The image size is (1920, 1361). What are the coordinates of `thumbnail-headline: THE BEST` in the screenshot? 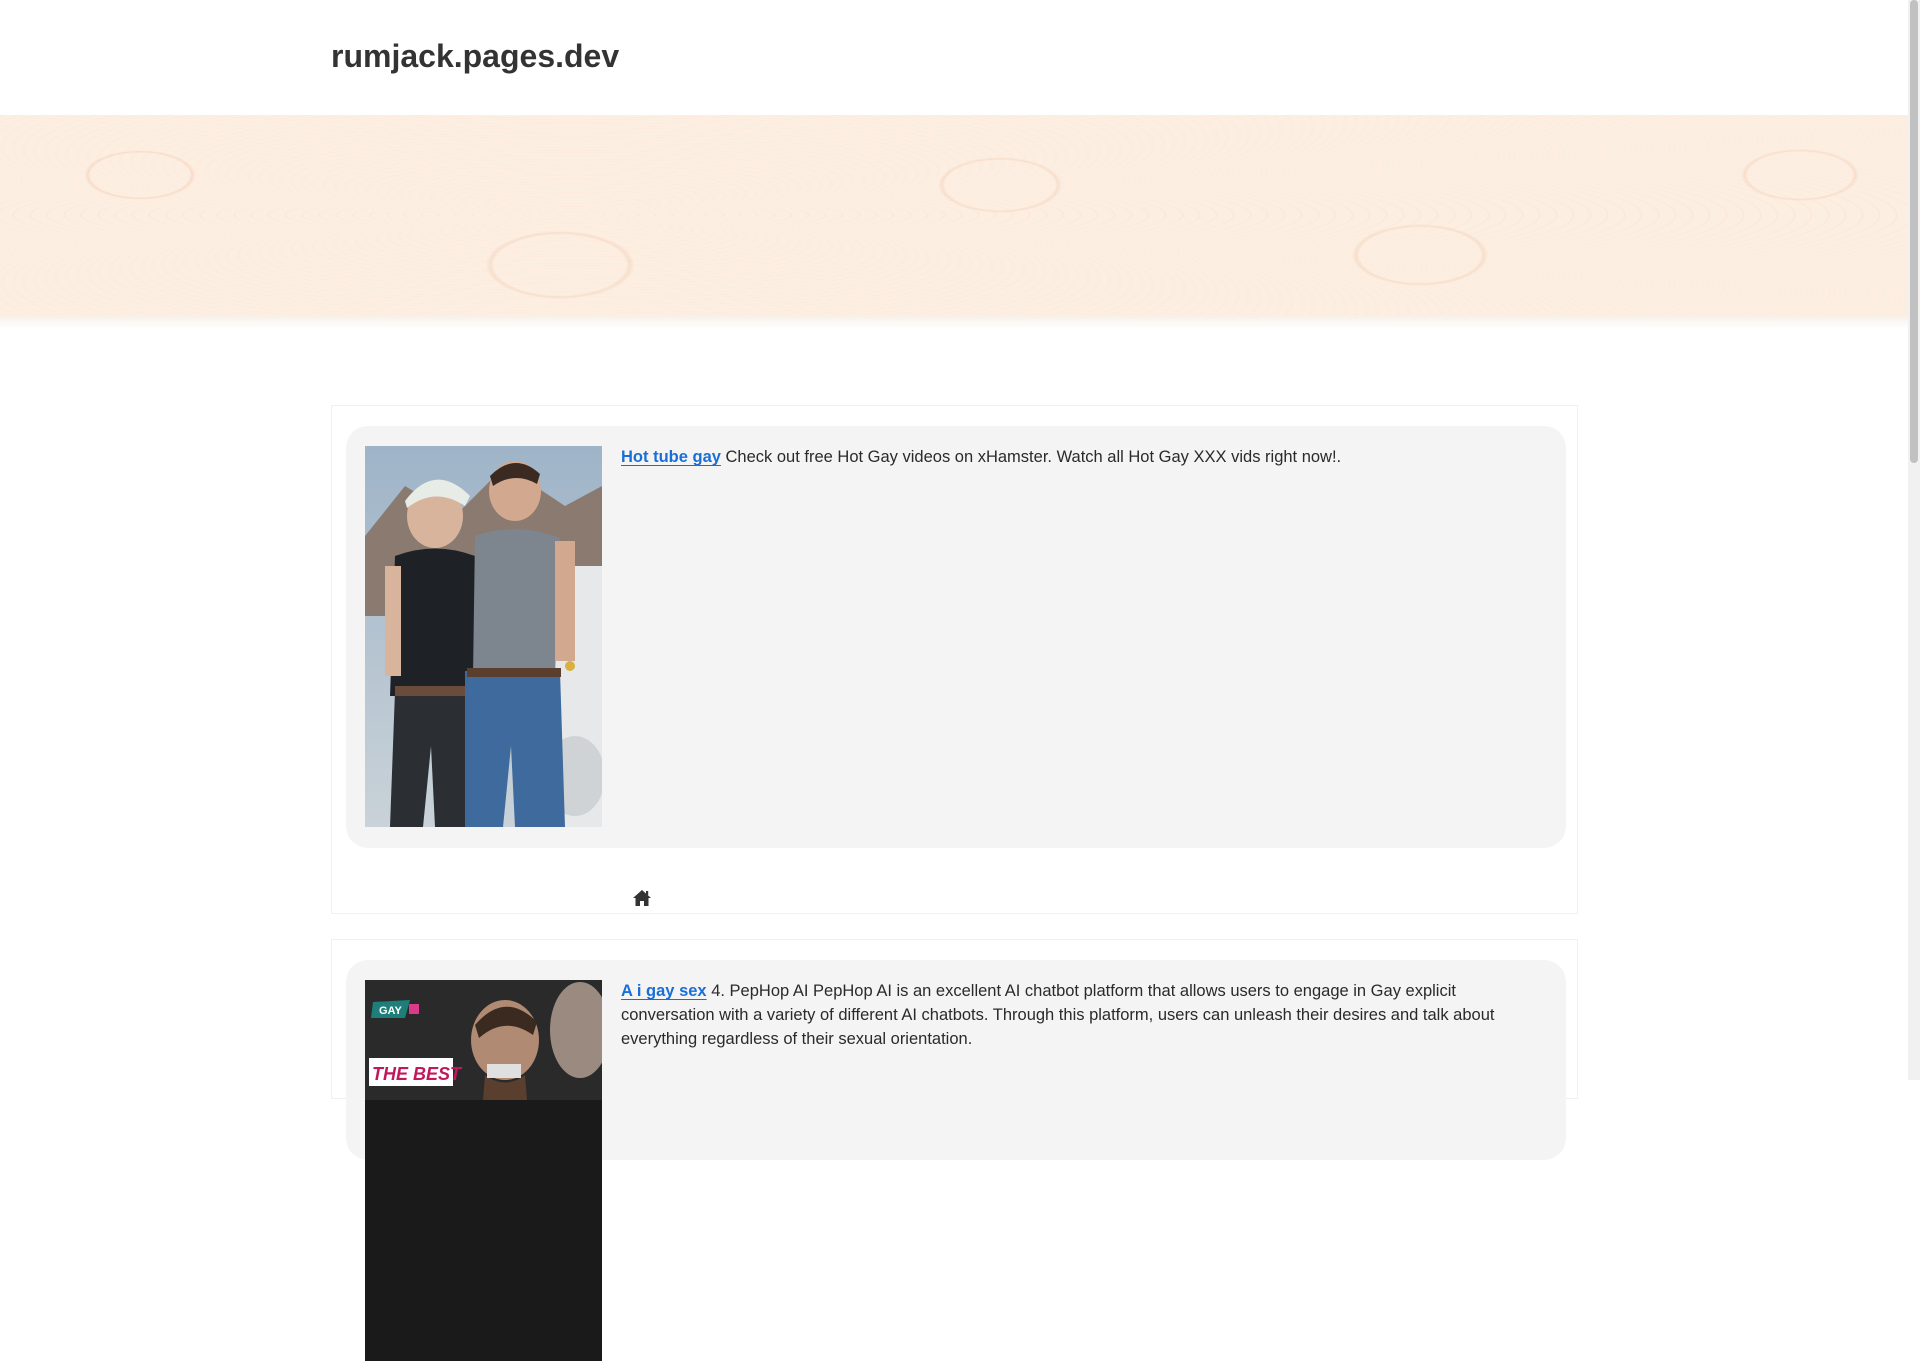 It's located at (417, 1074).